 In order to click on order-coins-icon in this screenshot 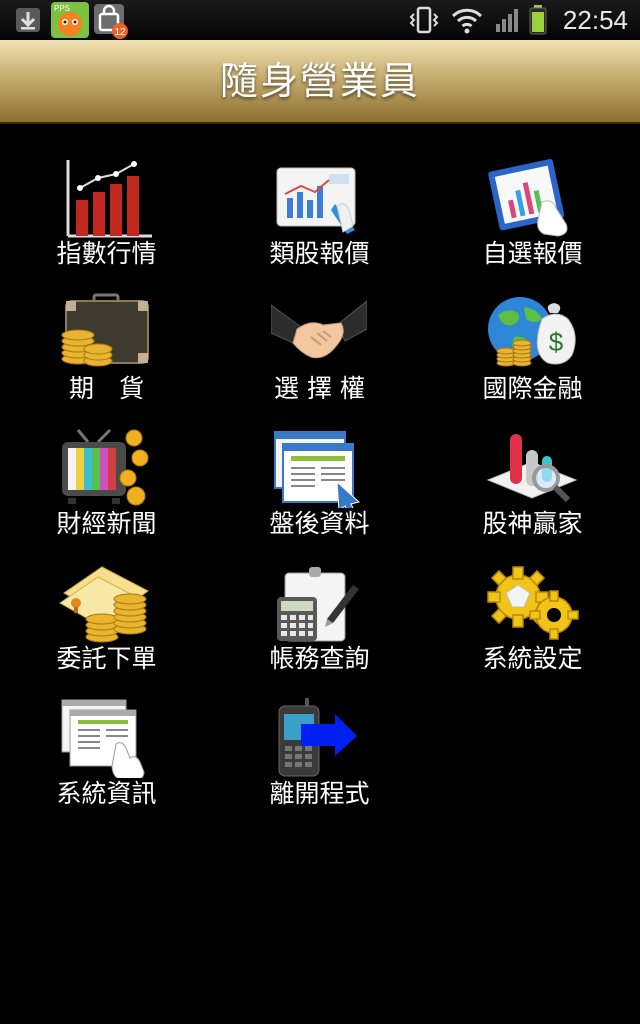, I will do `click(104, 604)`.